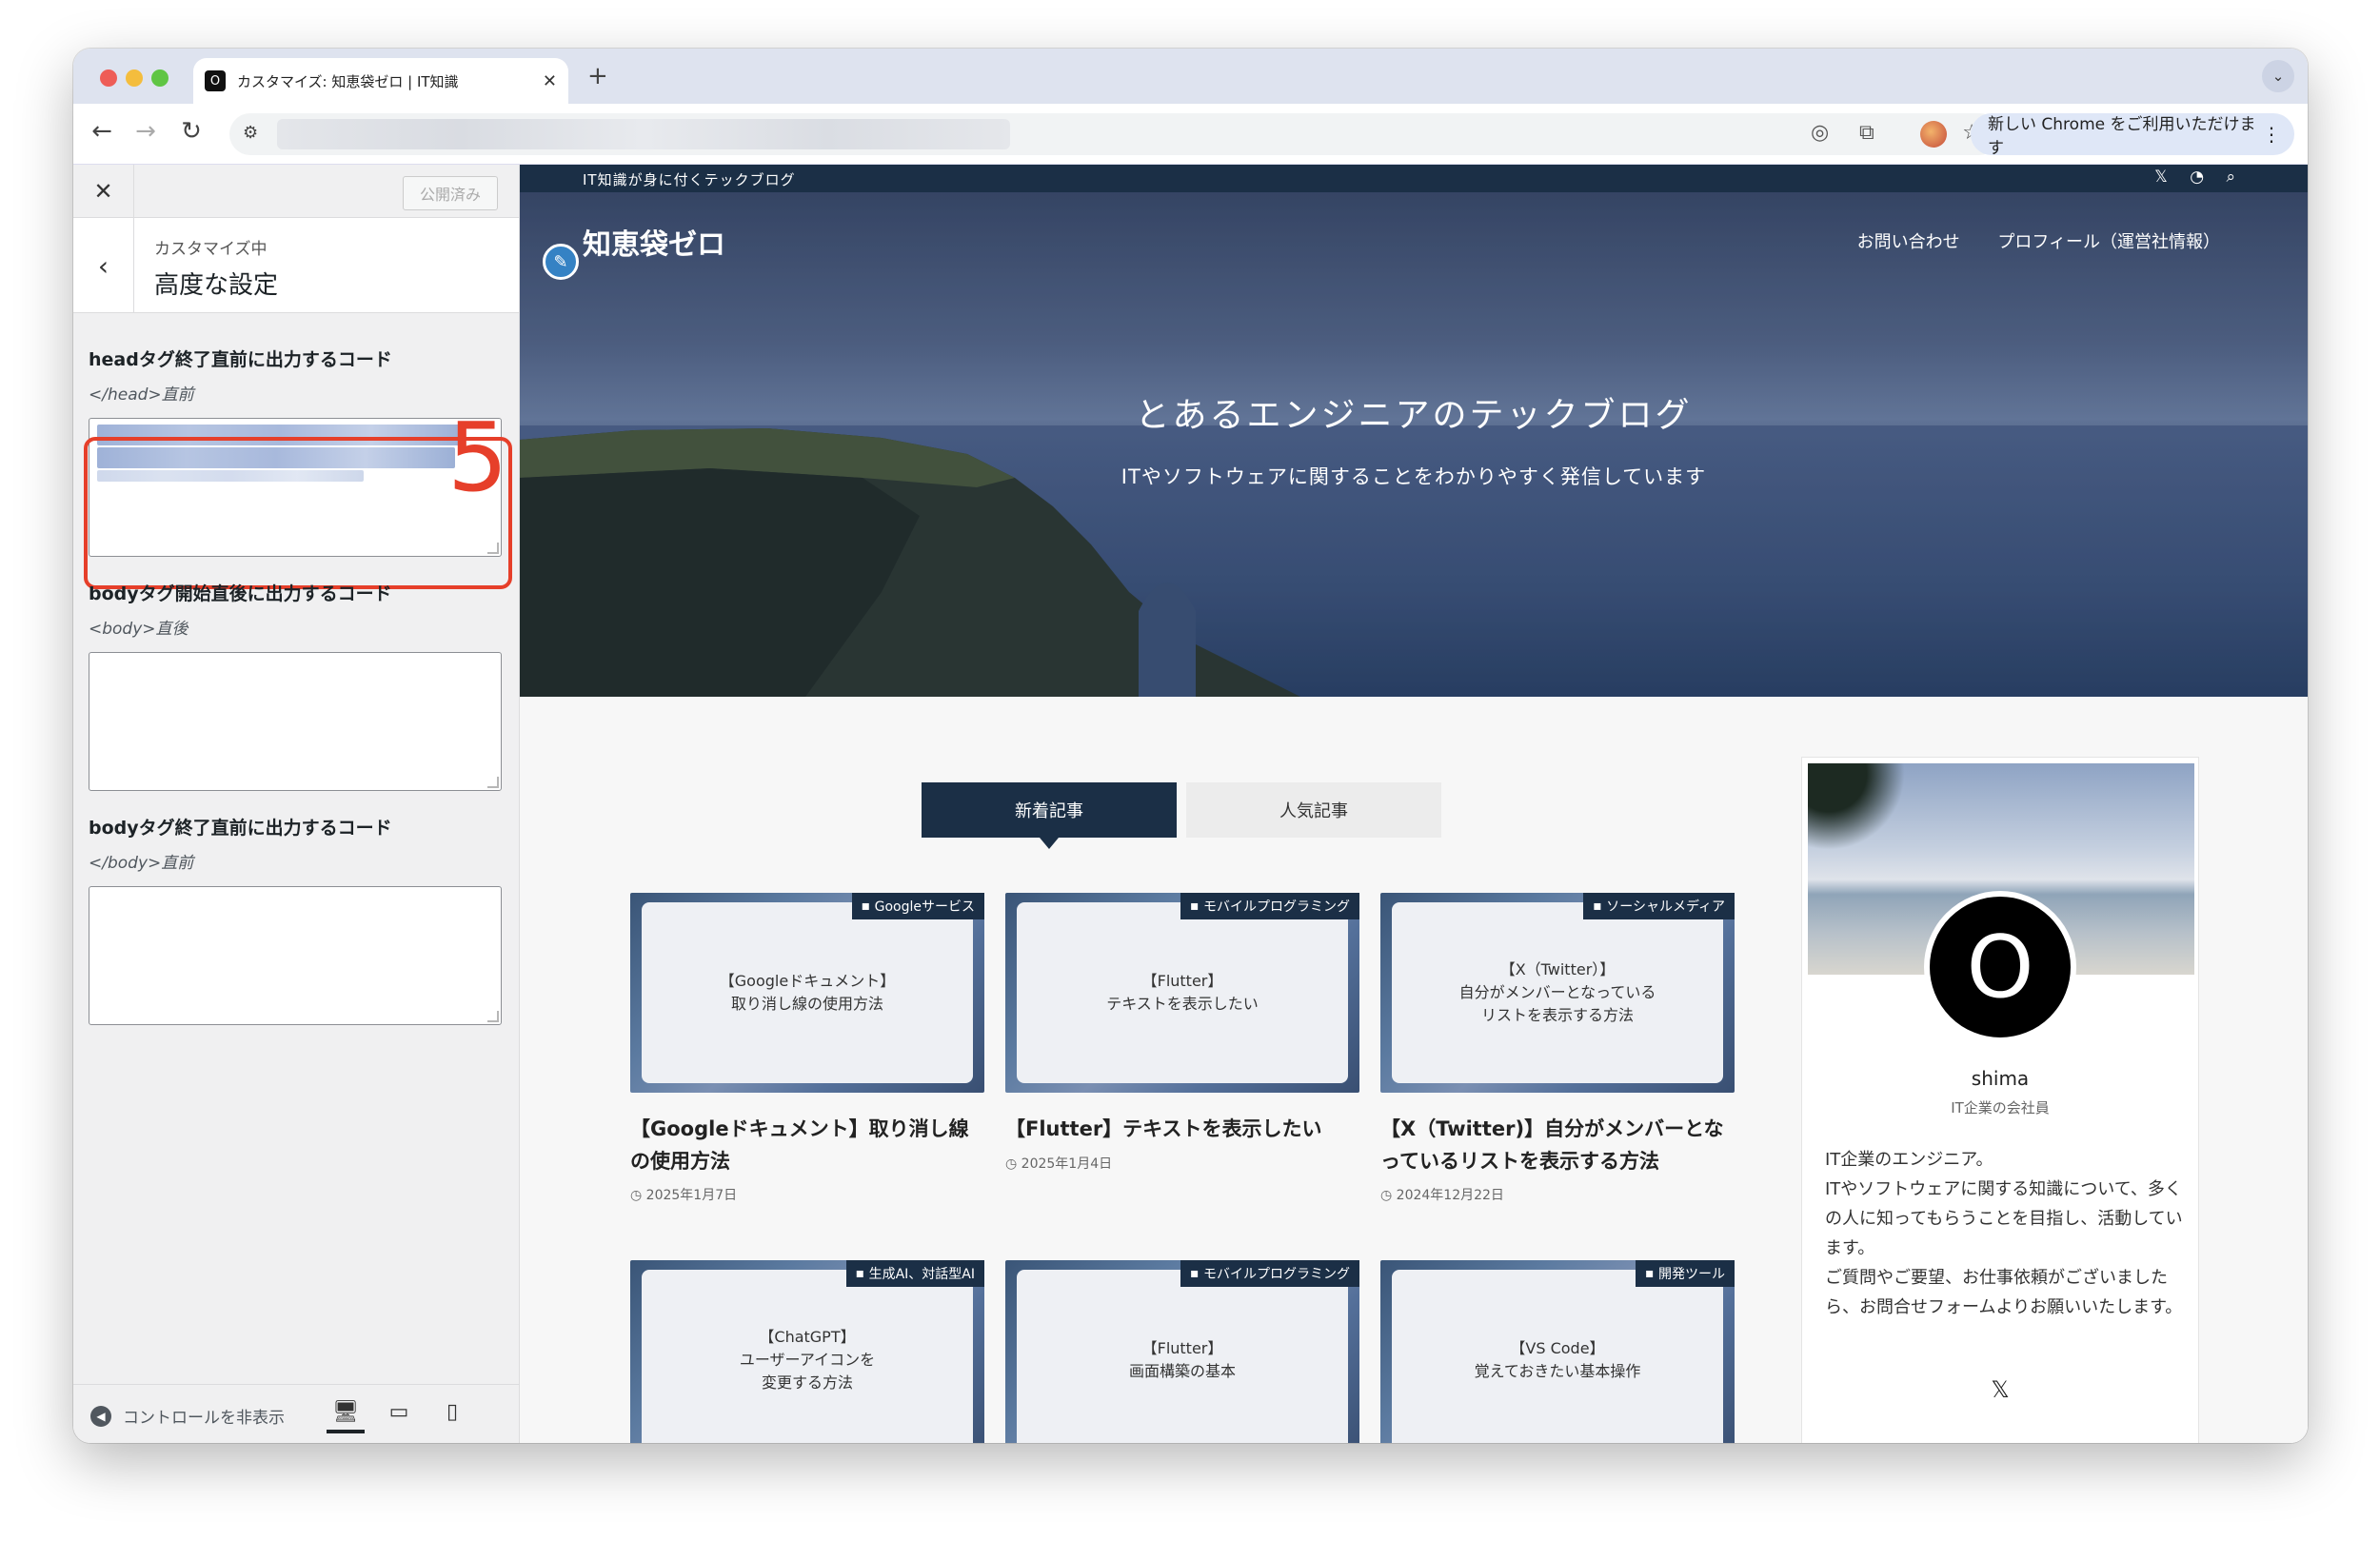  What do you see at coordinates (102, 131) in the screenshot?
I see `back-arrow-icon: ←` at bounding box center [102, 131].